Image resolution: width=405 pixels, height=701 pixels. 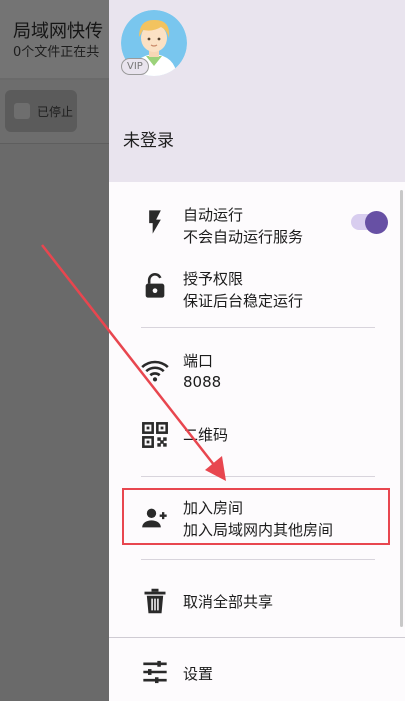 I want to click on grant-permission-sub: 保证后台稳定运行, so click(x=243, y=301).